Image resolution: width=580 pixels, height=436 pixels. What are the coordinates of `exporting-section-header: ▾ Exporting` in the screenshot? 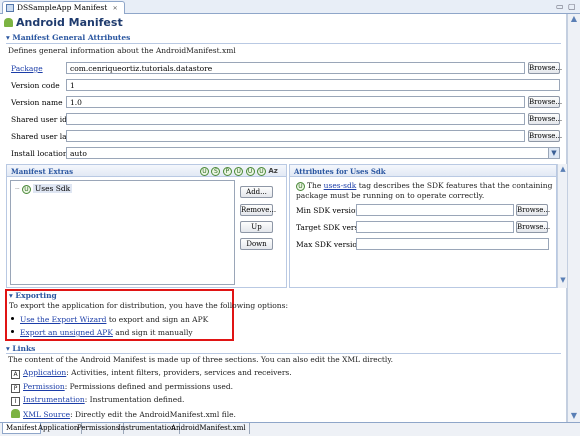 It's located at (33, 295).